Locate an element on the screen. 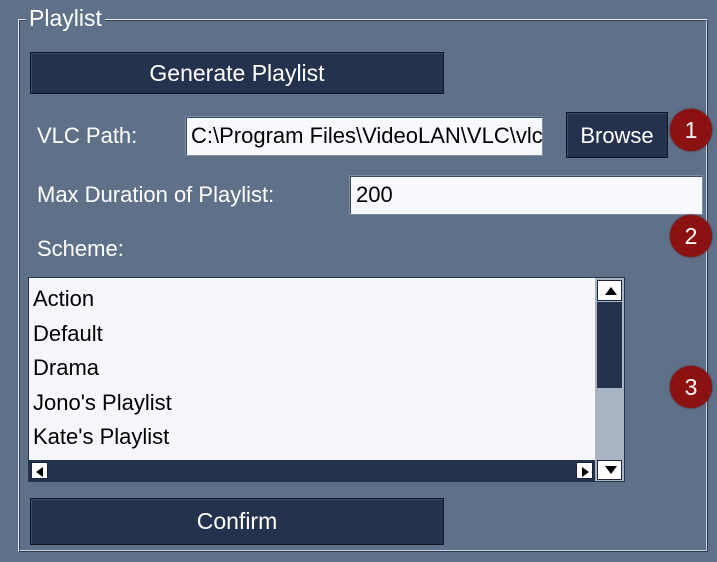 This screenshot has height=562, width=717. arrow-up-icon is located at coordinates (611, 291).